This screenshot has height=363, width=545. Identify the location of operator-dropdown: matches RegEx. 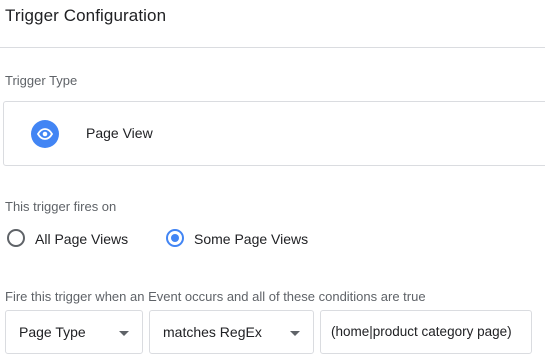
(231, 332).